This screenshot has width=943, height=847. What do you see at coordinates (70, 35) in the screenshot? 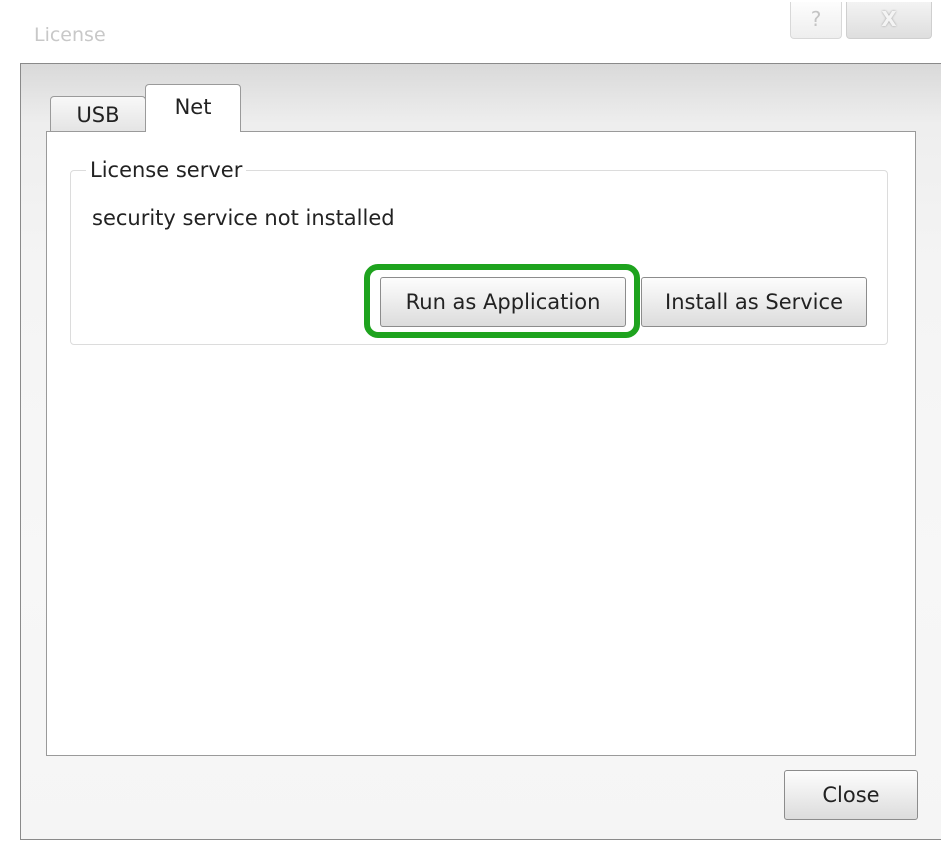
I see `window-title: License` at bounding box center [70, 35].